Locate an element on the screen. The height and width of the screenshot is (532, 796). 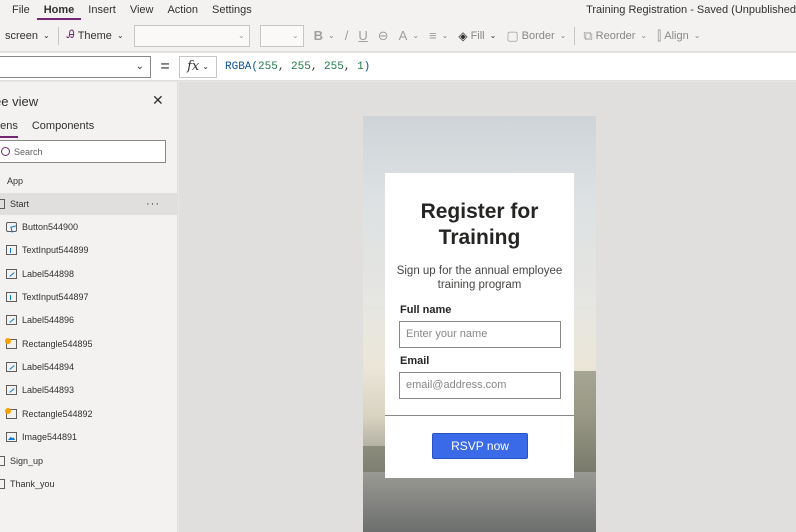
more-options-icon: ··· is located at coordinates (153, 204).